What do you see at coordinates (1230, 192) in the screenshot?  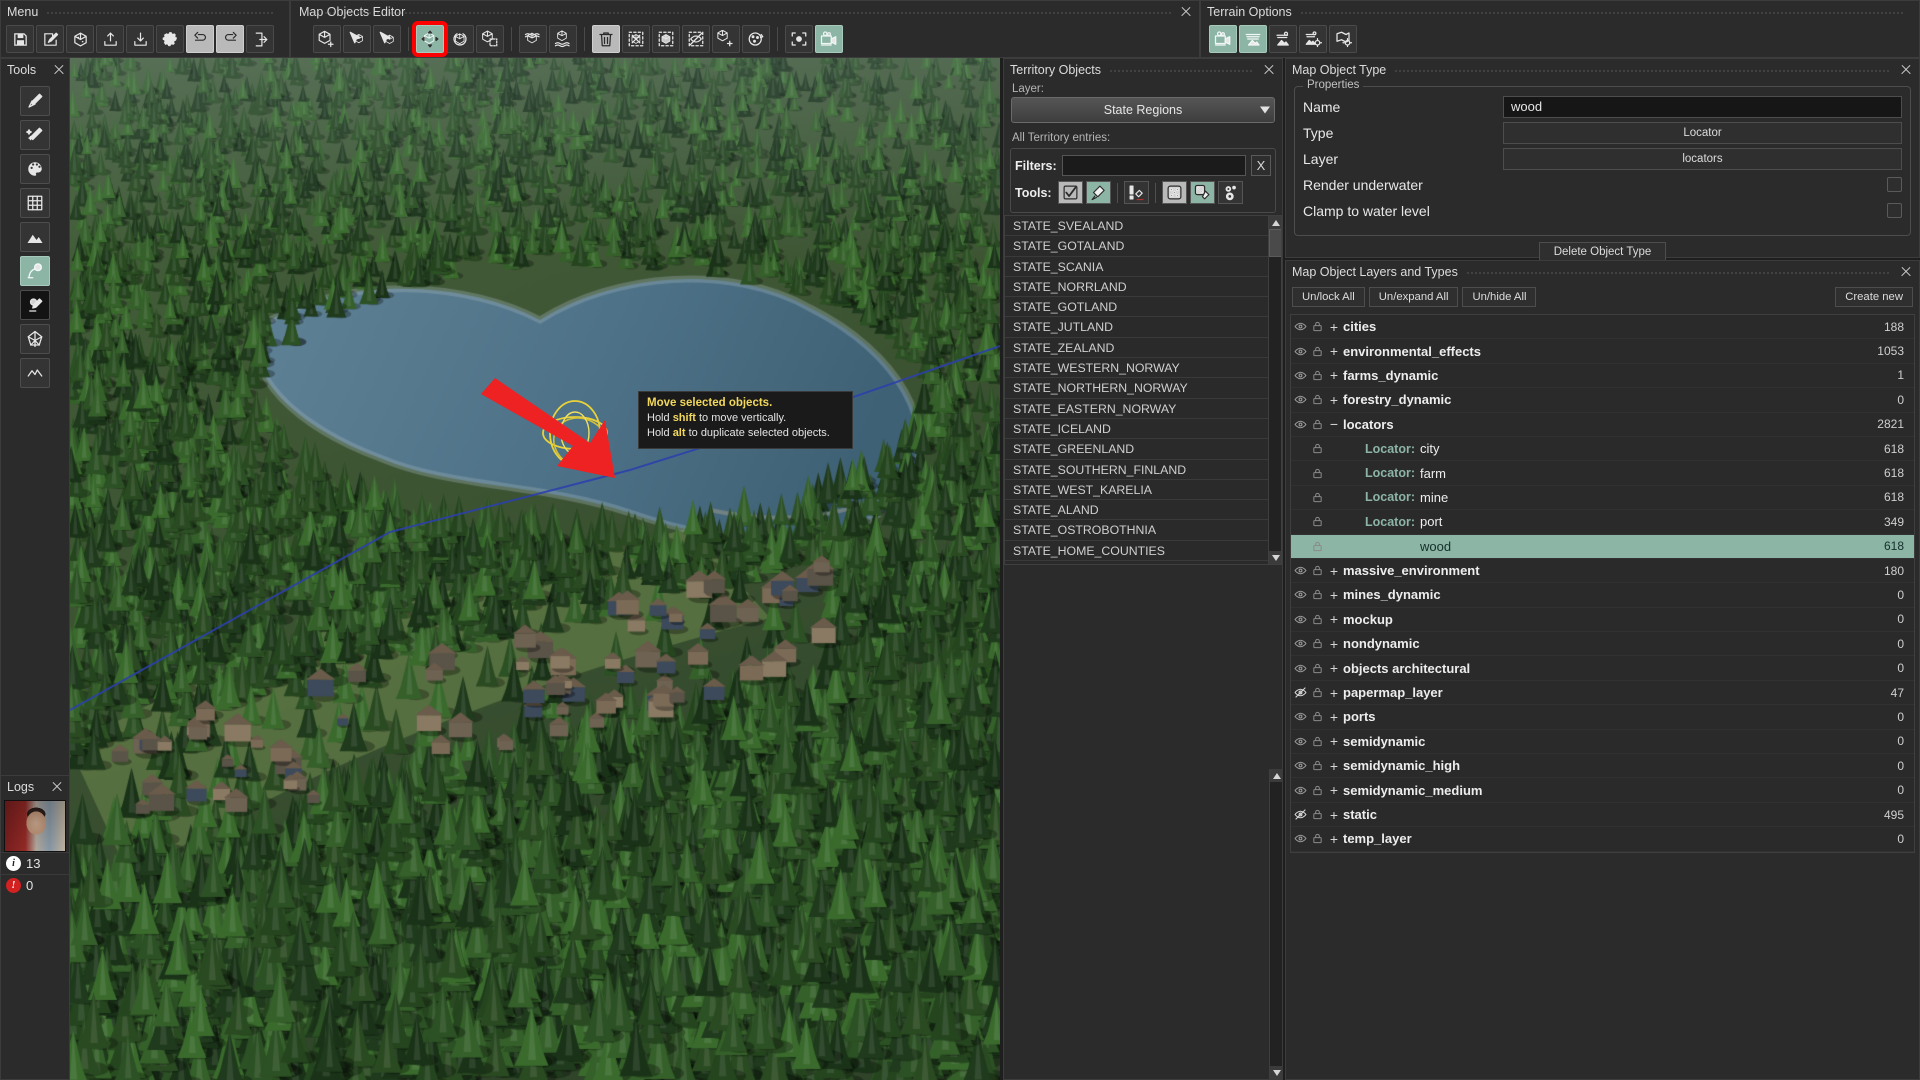 I see `entry-settings-icon` at bounding box center [1230, 192].